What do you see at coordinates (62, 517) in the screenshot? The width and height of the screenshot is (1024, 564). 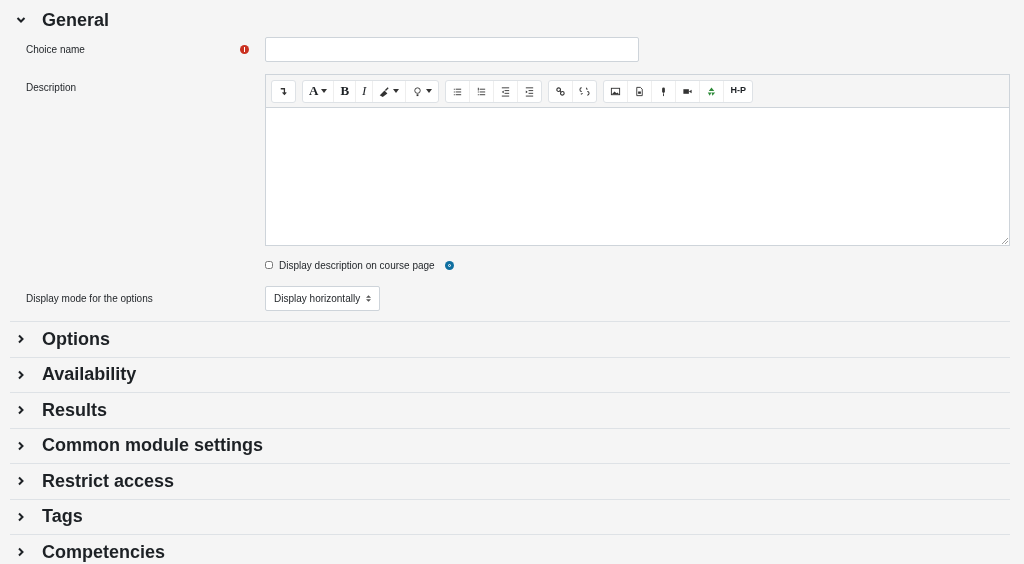 I see `section-heading: Tags` at bounding box center [62, 517].